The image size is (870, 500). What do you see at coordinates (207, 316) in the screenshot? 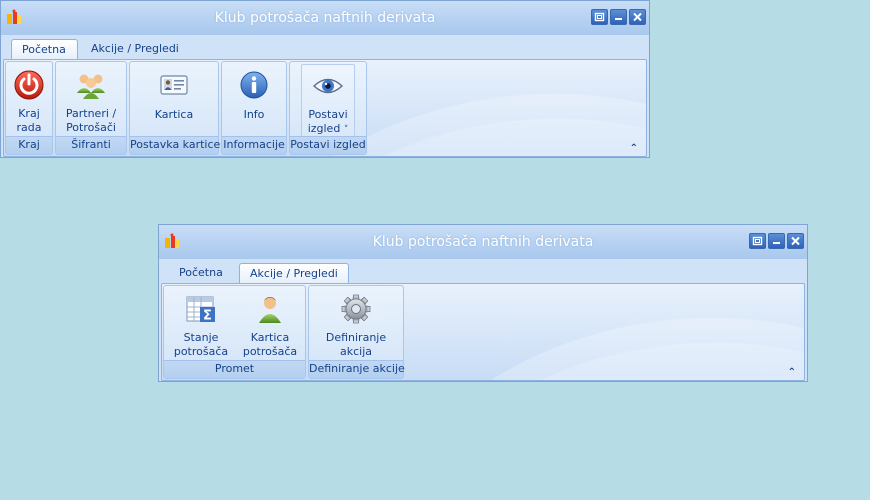
I see `svg-text: Σ` at bounding box center [207, 316].